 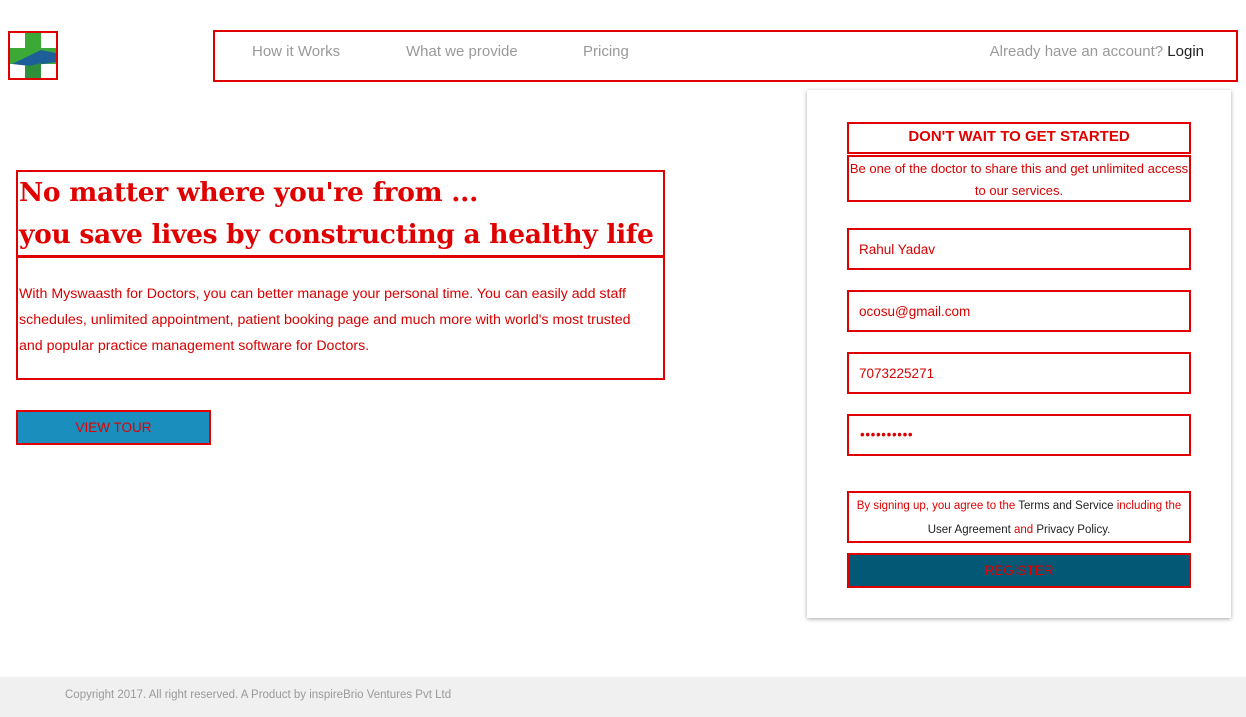 I want to click on terms-text-3: and, so click(x=1023, y=530).